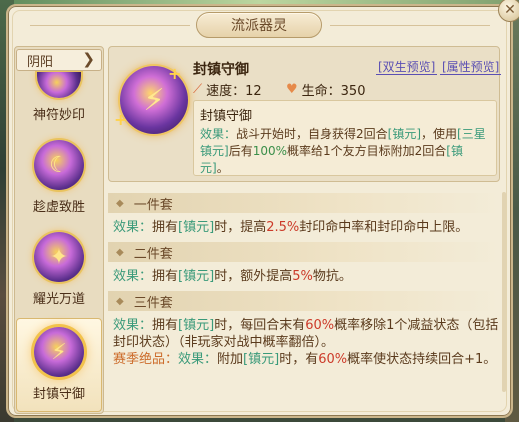 The width and height of the screenshot is (519, 422). What do you see at coordinates (58, 394) in the screenshot?
I see `sidebar-item-label: 封镇守御` at bounding box center [58, 394].